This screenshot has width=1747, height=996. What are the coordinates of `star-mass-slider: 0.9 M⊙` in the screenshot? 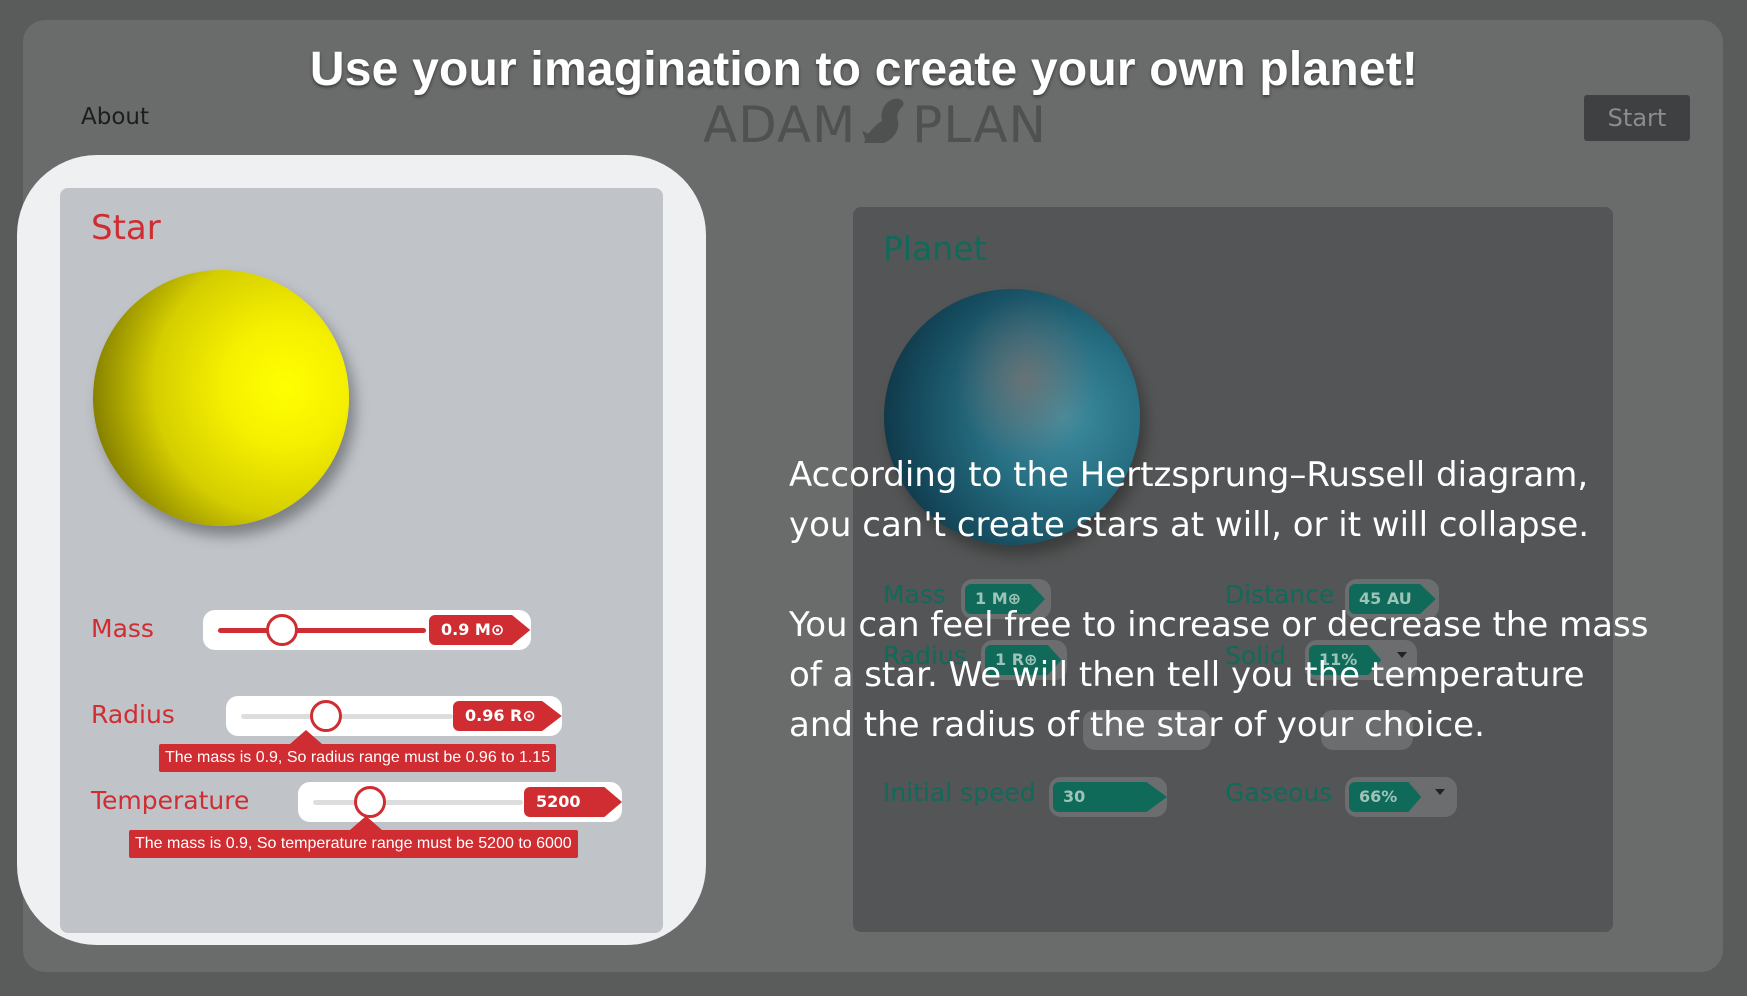 It's located at (367, 630).